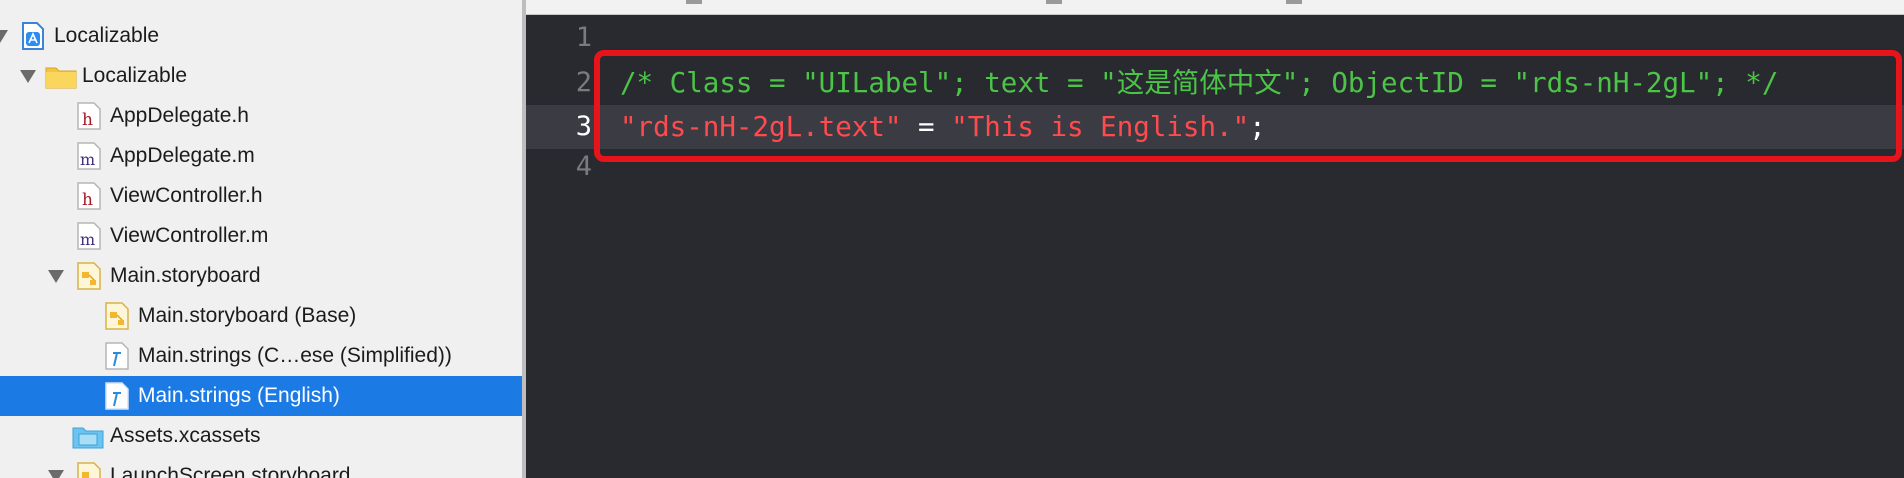 The width and height of the screenshot is (1904, 478). I want to click on line-number: 2, so click(583, 82).